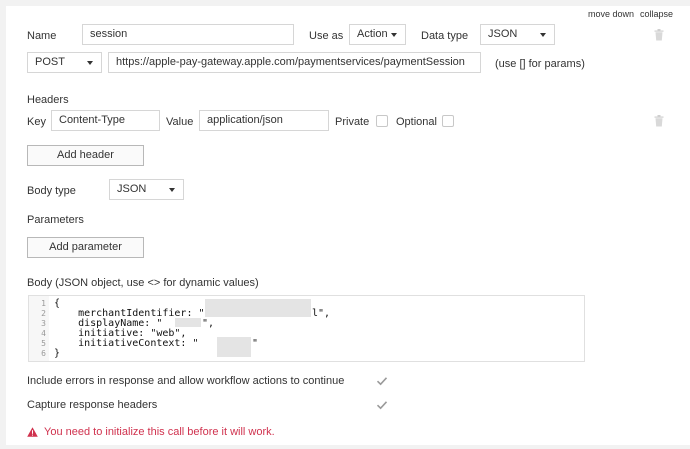 This screenshot has width=690, height=449. I want to click on code-line: initiativeContext: ", so click(126, 343).